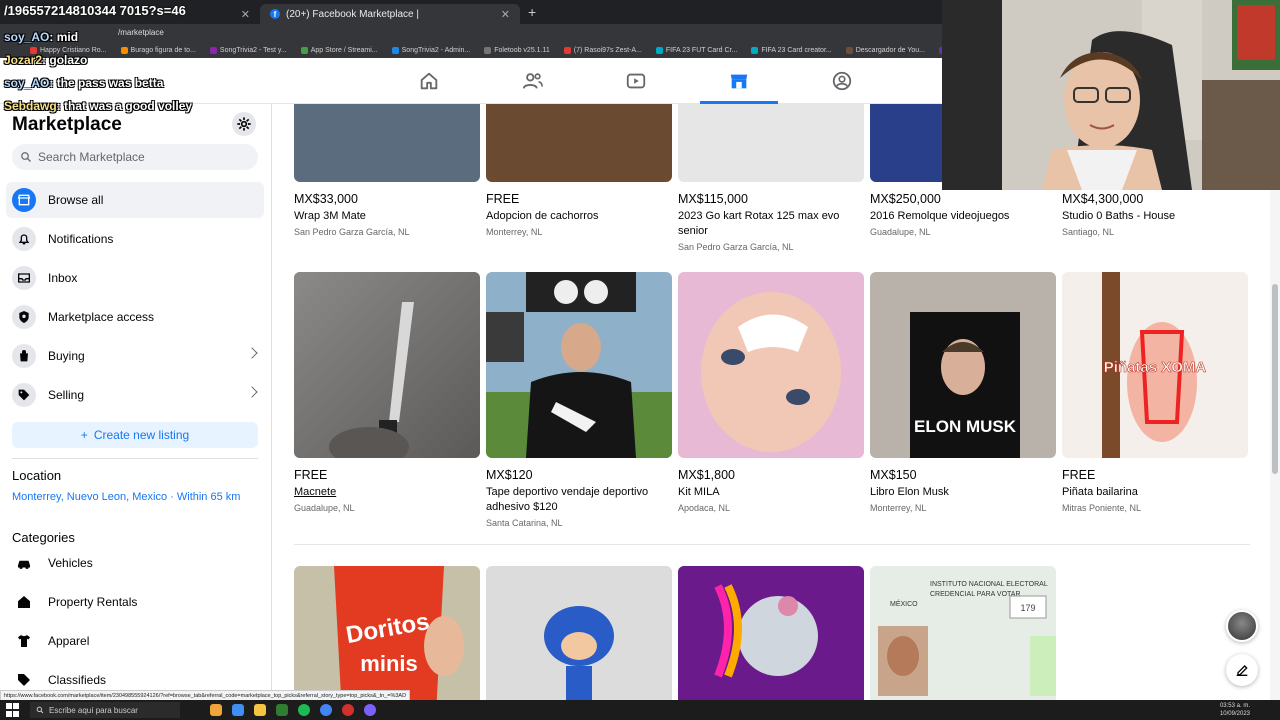 The width and height of the screenshot is (1280, 720). What do you see at coordinates (429, 81) in the screenshot?
I see `home-icon` at bounding box center [429, 81].